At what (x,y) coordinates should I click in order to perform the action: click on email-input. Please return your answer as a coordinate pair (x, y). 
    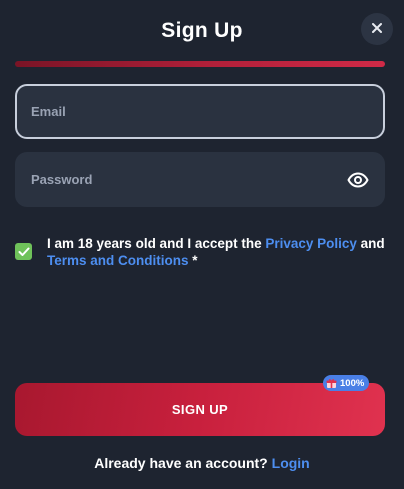
    Looking at the image, I should click on (200, 111).